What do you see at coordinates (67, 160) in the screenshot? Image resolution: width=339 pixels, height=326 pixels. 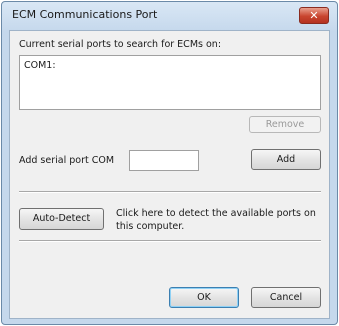 I see `add-port-label: Add serial port COM` at bounding box center [67, 160].